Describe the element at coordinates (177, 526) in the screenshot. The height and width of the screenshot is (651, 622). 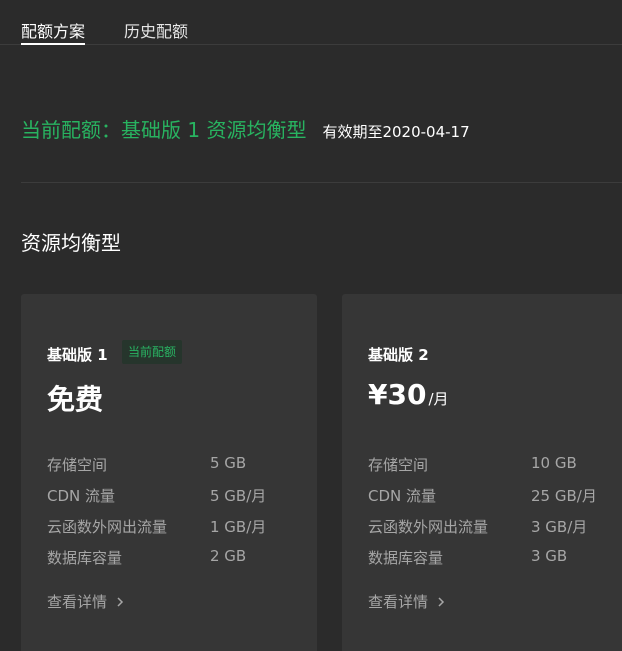
I see `spec-row-function-traffic: 云函数外网出流量 1 GB/月` at that location.